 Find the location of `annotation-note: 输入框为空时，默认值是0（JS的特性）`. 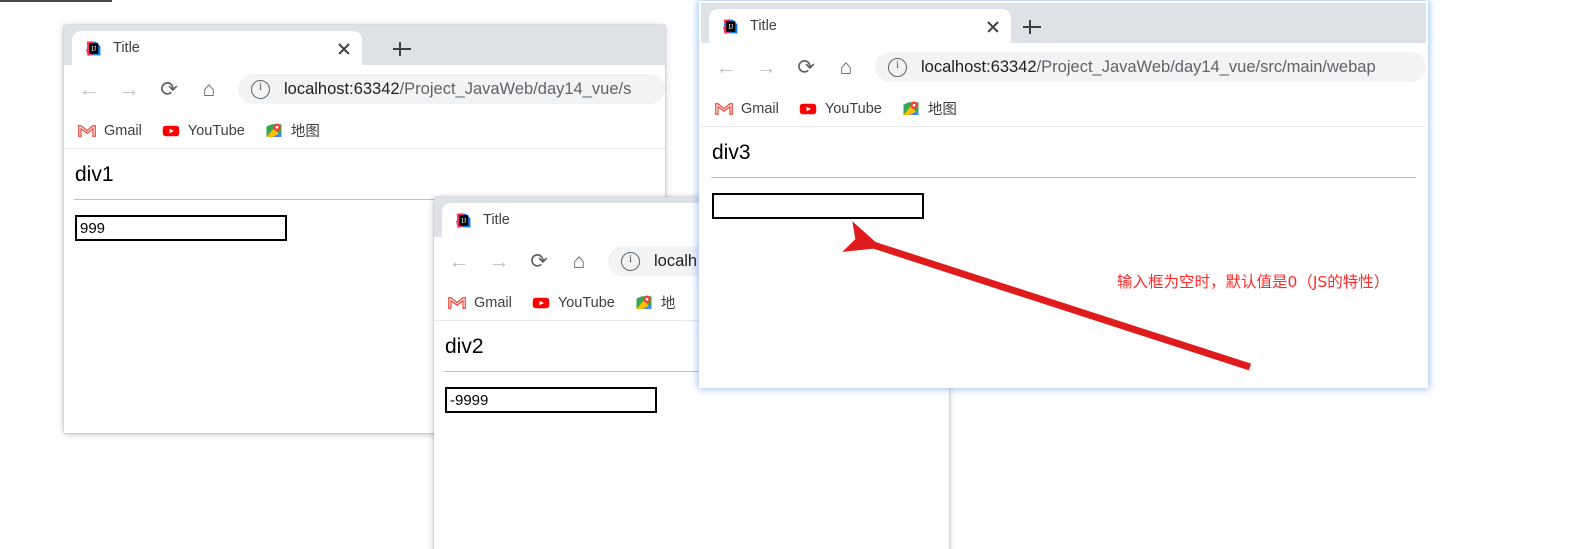

annotation-note: 输入框为空时，默认值是0（JS的特性） is located at coordinates (1253, 282).